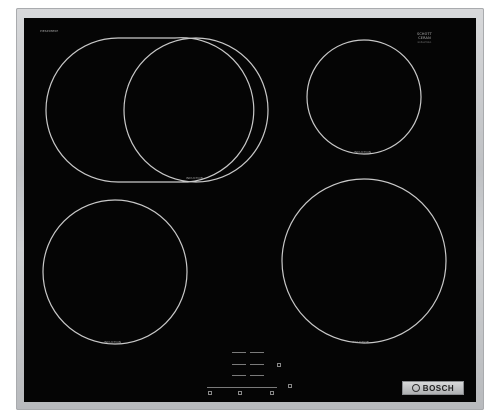 This screenshot has height=418, width=500. Describe the element at coordinates (279, 365) in the screenshot. I see `power-icon` at that location.